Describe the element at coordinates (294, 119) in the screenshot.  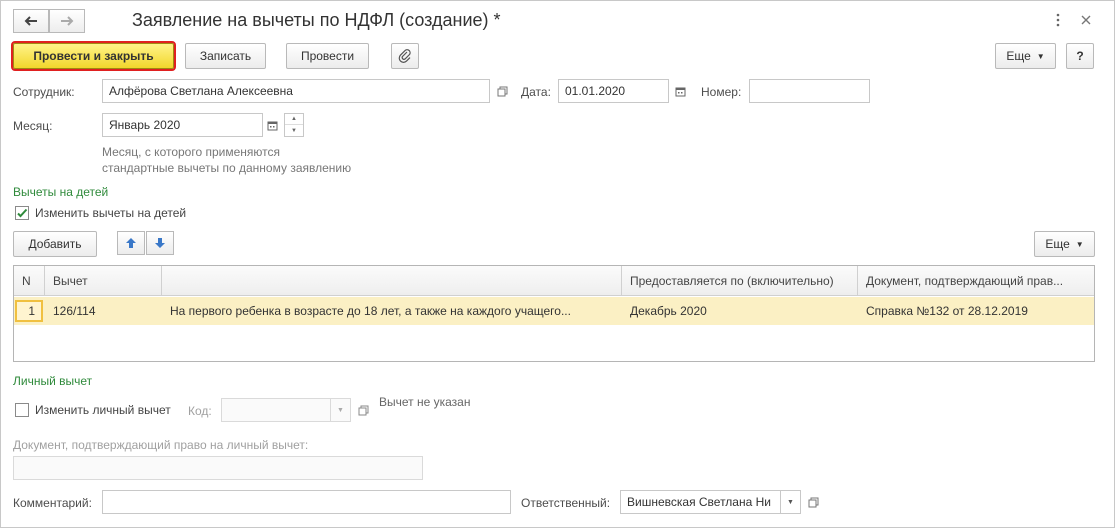
I see `stepper-up-icon: ▲` at that location.